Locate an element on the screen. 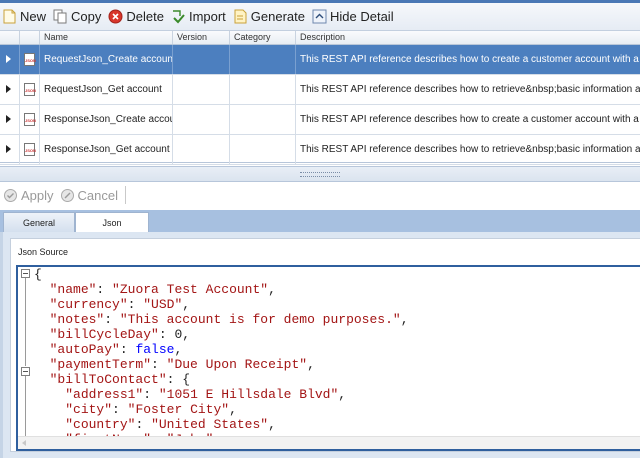 The image size is (640, 458). collapse-up-icon is located at coordinates (319, 16).